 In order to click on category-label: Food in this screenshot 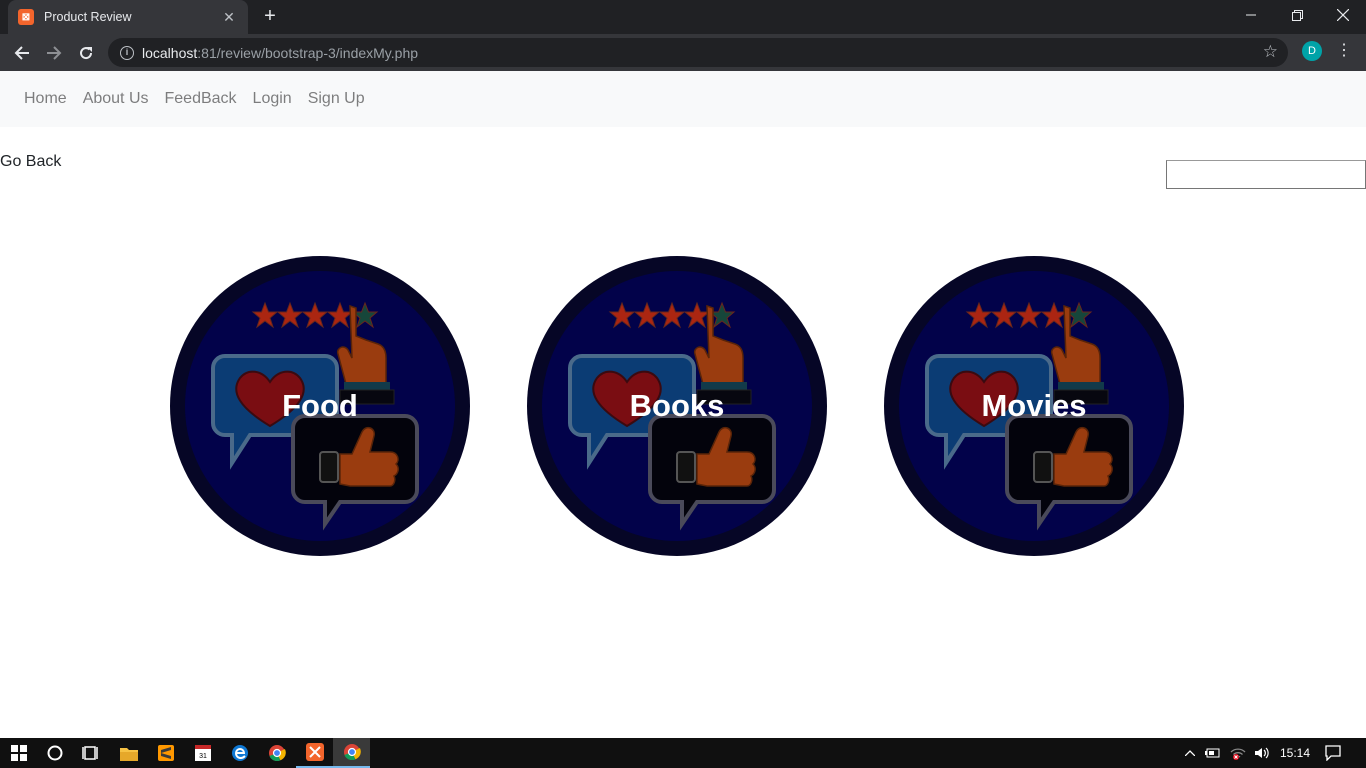, I will do `click(320, 405)`.